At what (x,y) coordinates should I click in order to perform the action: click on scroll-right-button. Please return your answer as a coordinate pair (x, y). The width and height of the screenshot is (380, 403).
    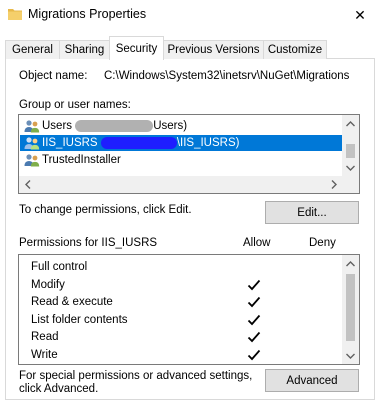
    Looking at the image, I should click on (333, 184).